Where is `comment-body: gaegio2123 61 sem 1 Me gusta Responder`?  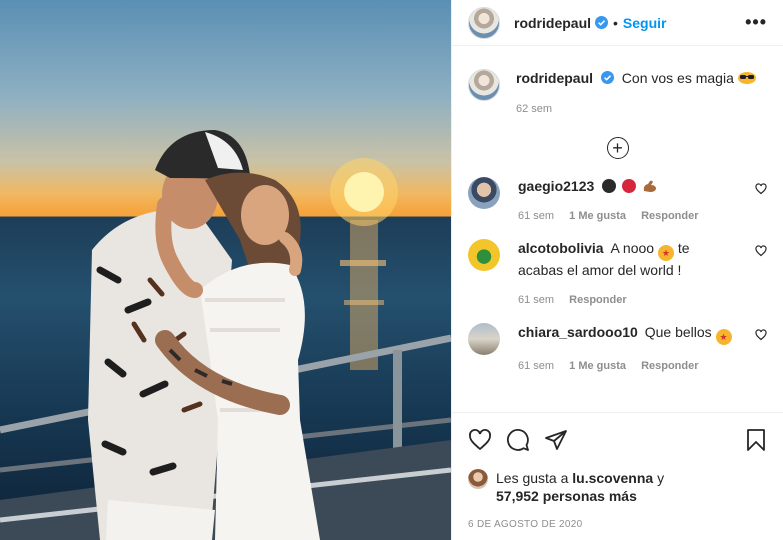
comment-body: gaegio2123 61 sem 1 Me gusta Responder is located at coordinates (628, 201).